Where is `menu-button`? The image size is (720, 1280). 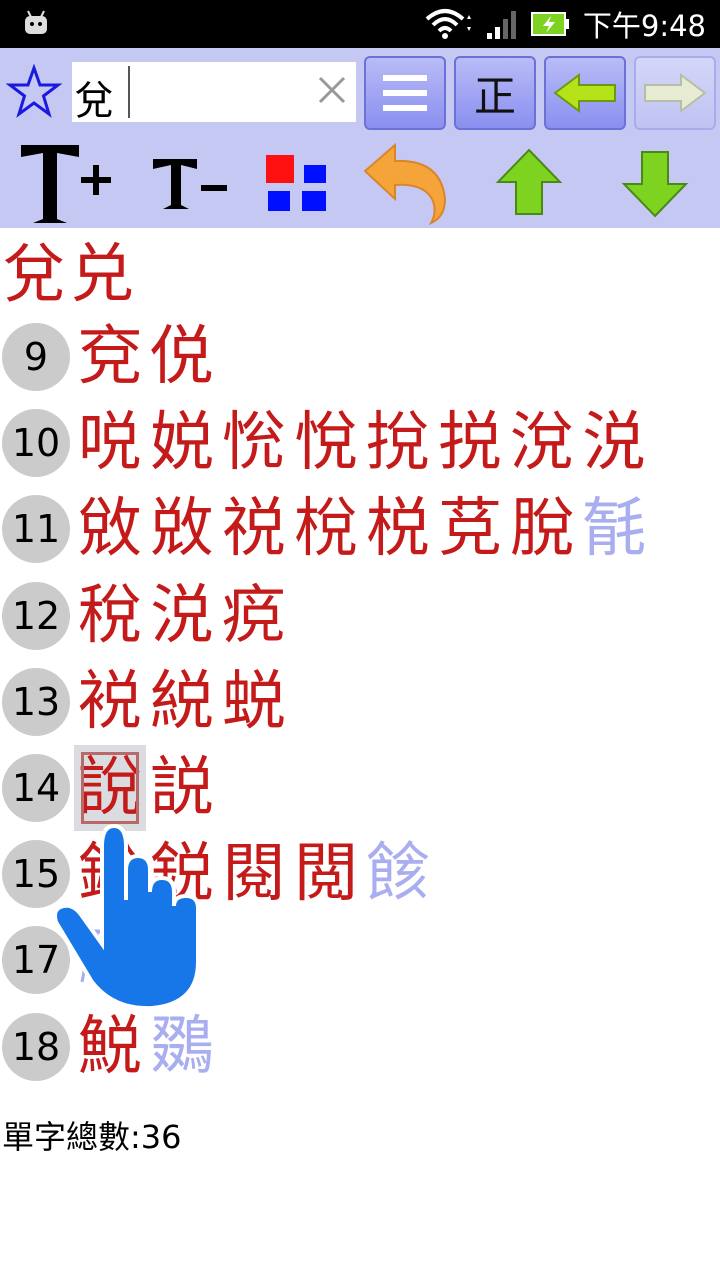 menu-button is located at coordinates (405, 93).